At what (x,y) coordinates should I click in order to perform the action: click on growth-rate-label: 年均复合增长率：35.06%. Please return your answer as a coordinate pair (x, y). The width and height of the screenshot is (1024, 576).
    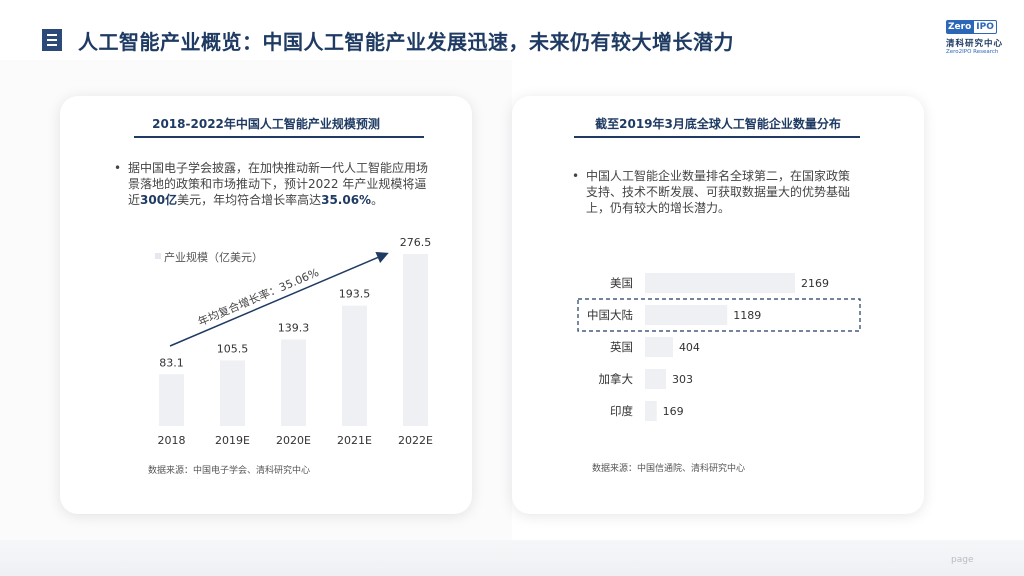
    Looking at the image, I should click on (258, 297).